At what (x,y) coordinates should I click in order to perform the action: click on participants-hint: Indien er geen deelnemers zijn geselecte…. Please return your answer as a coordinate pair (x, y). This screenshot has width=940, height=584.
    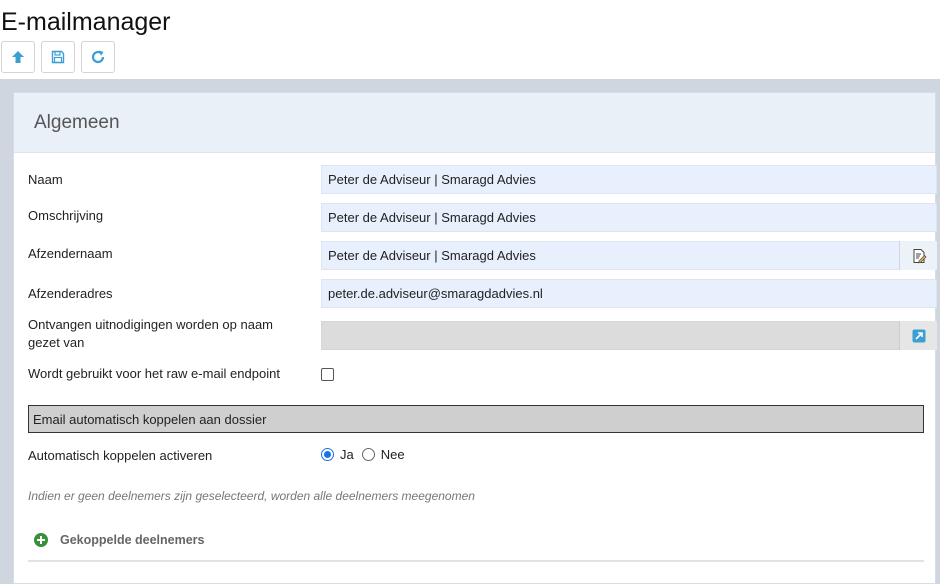
    Looking at the image, I should click on (251, 496).